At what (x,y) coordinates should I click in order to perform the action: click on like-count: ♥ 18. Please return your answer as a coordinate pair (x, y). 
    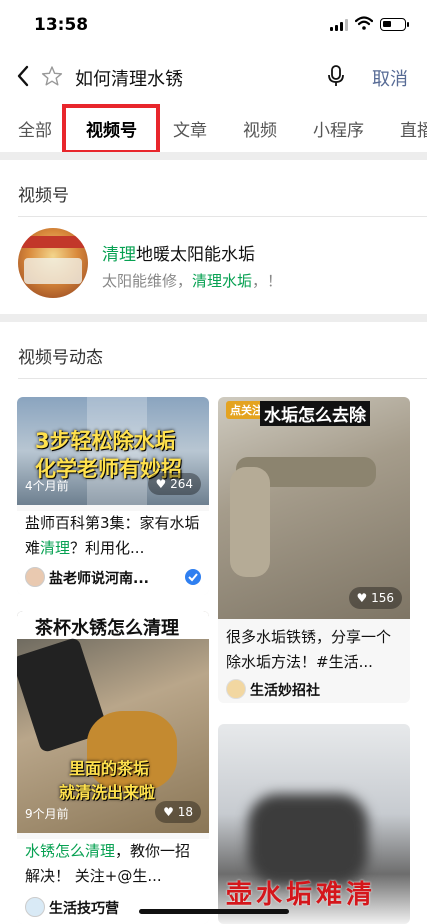
    Looking at the image, I should click on (178, 812).